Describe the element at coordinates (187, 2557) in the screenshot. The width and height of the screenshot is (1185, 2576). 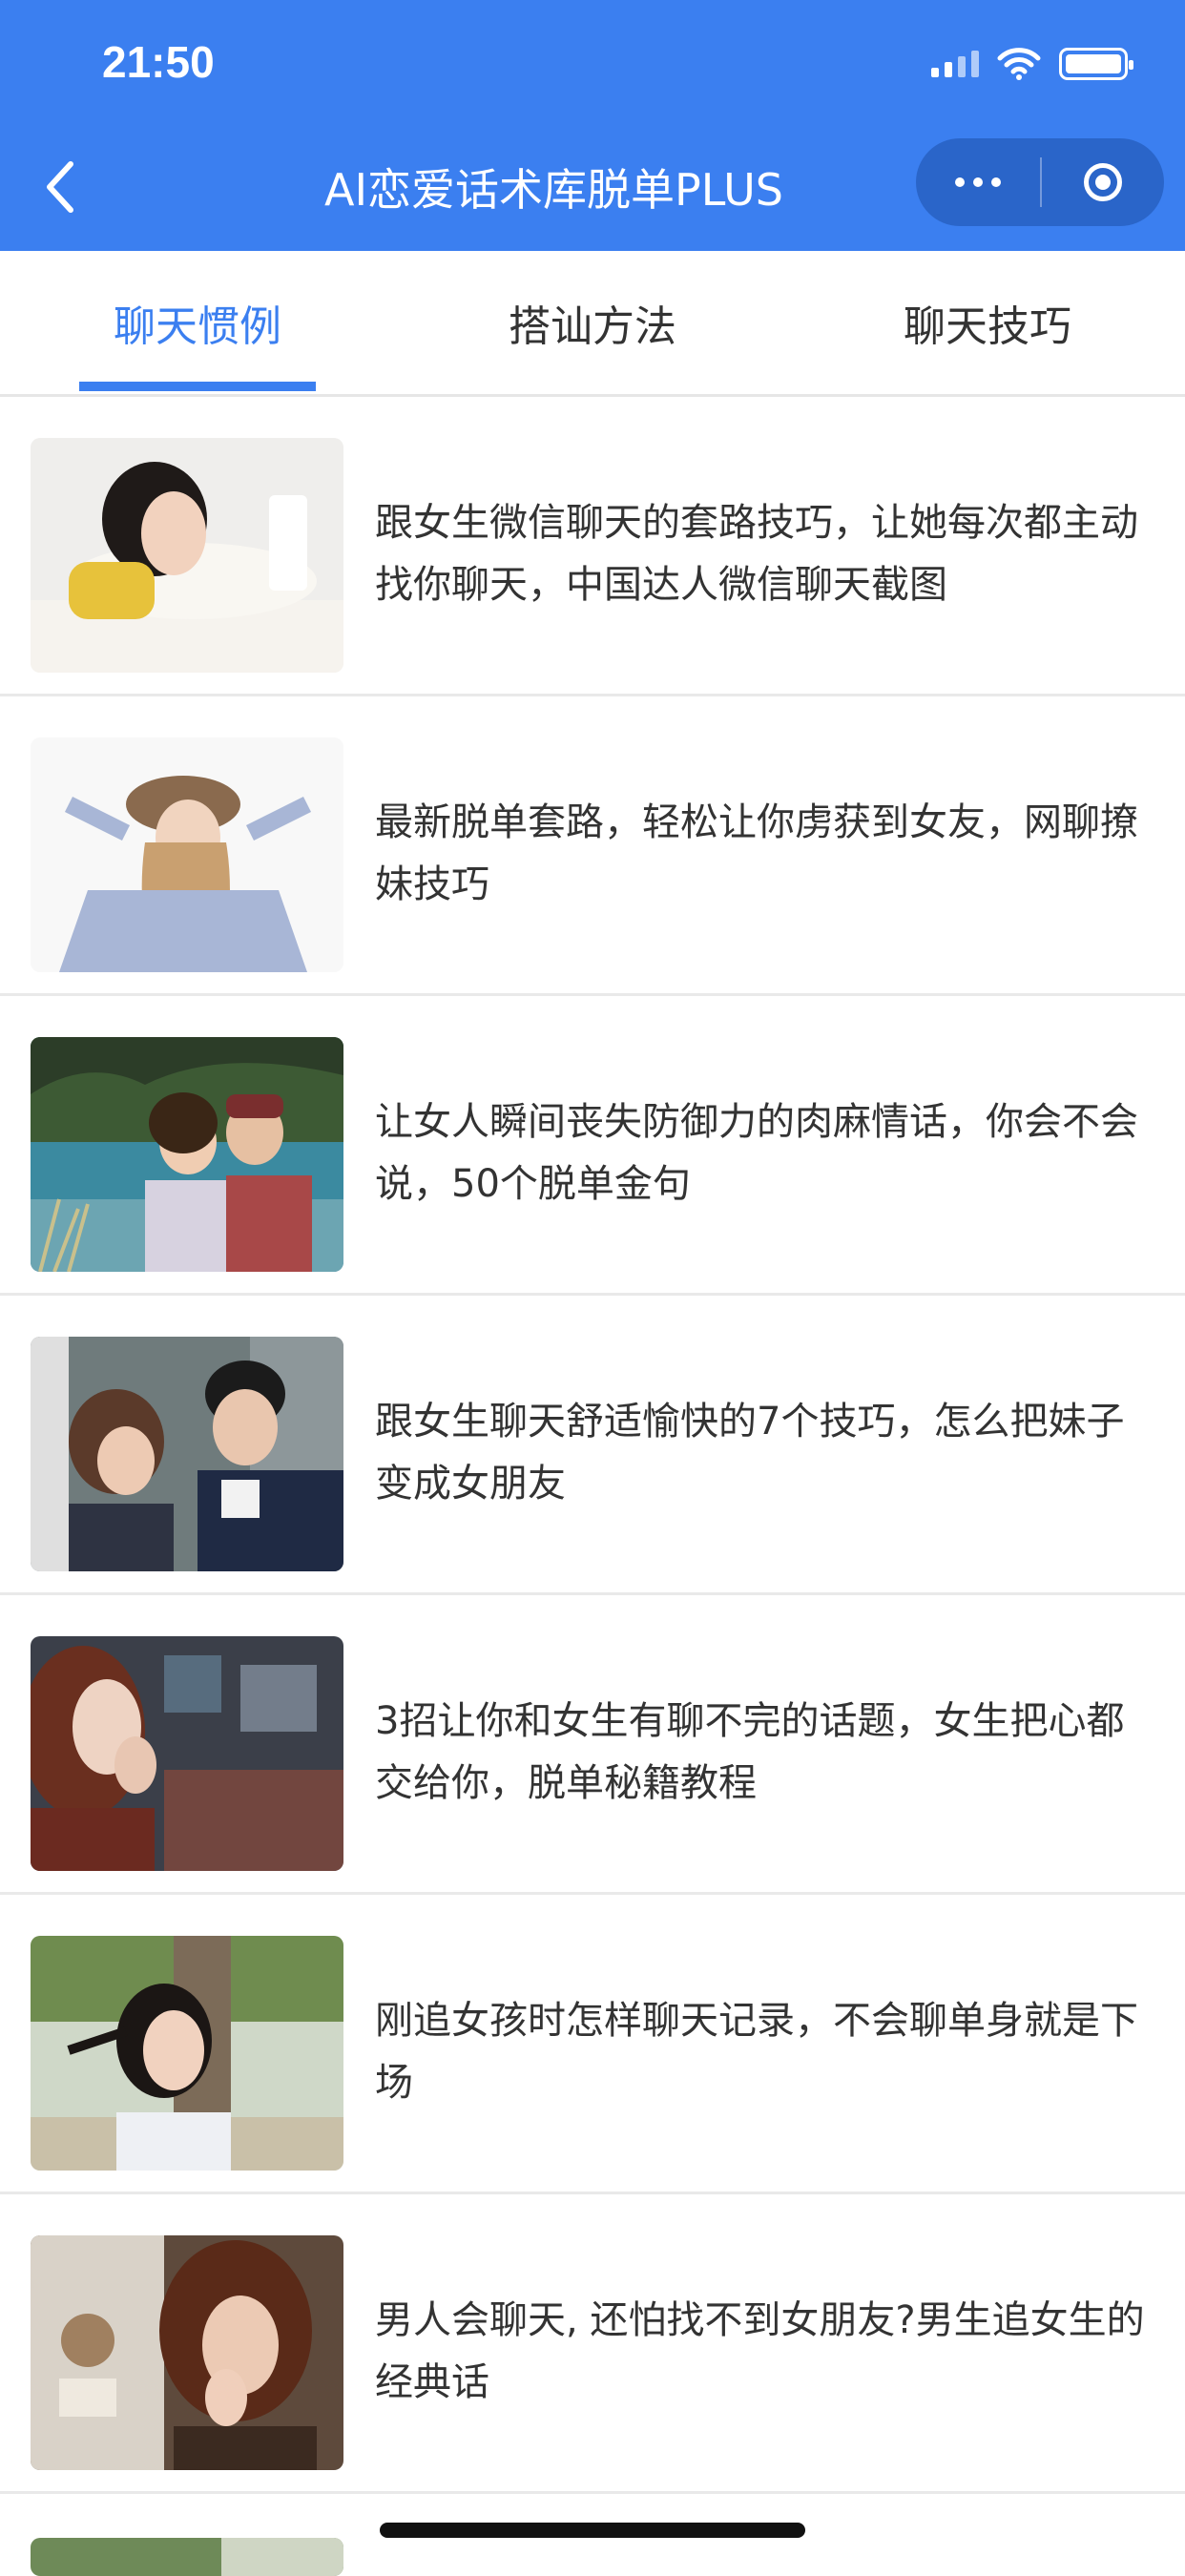
I see `article-thumbnail-partial` at that location.